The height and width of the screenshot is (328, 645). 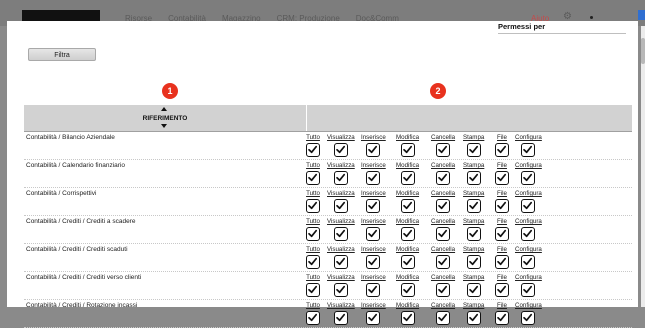 I want to click on sort-descending-icon, so click(x=164, y=126).